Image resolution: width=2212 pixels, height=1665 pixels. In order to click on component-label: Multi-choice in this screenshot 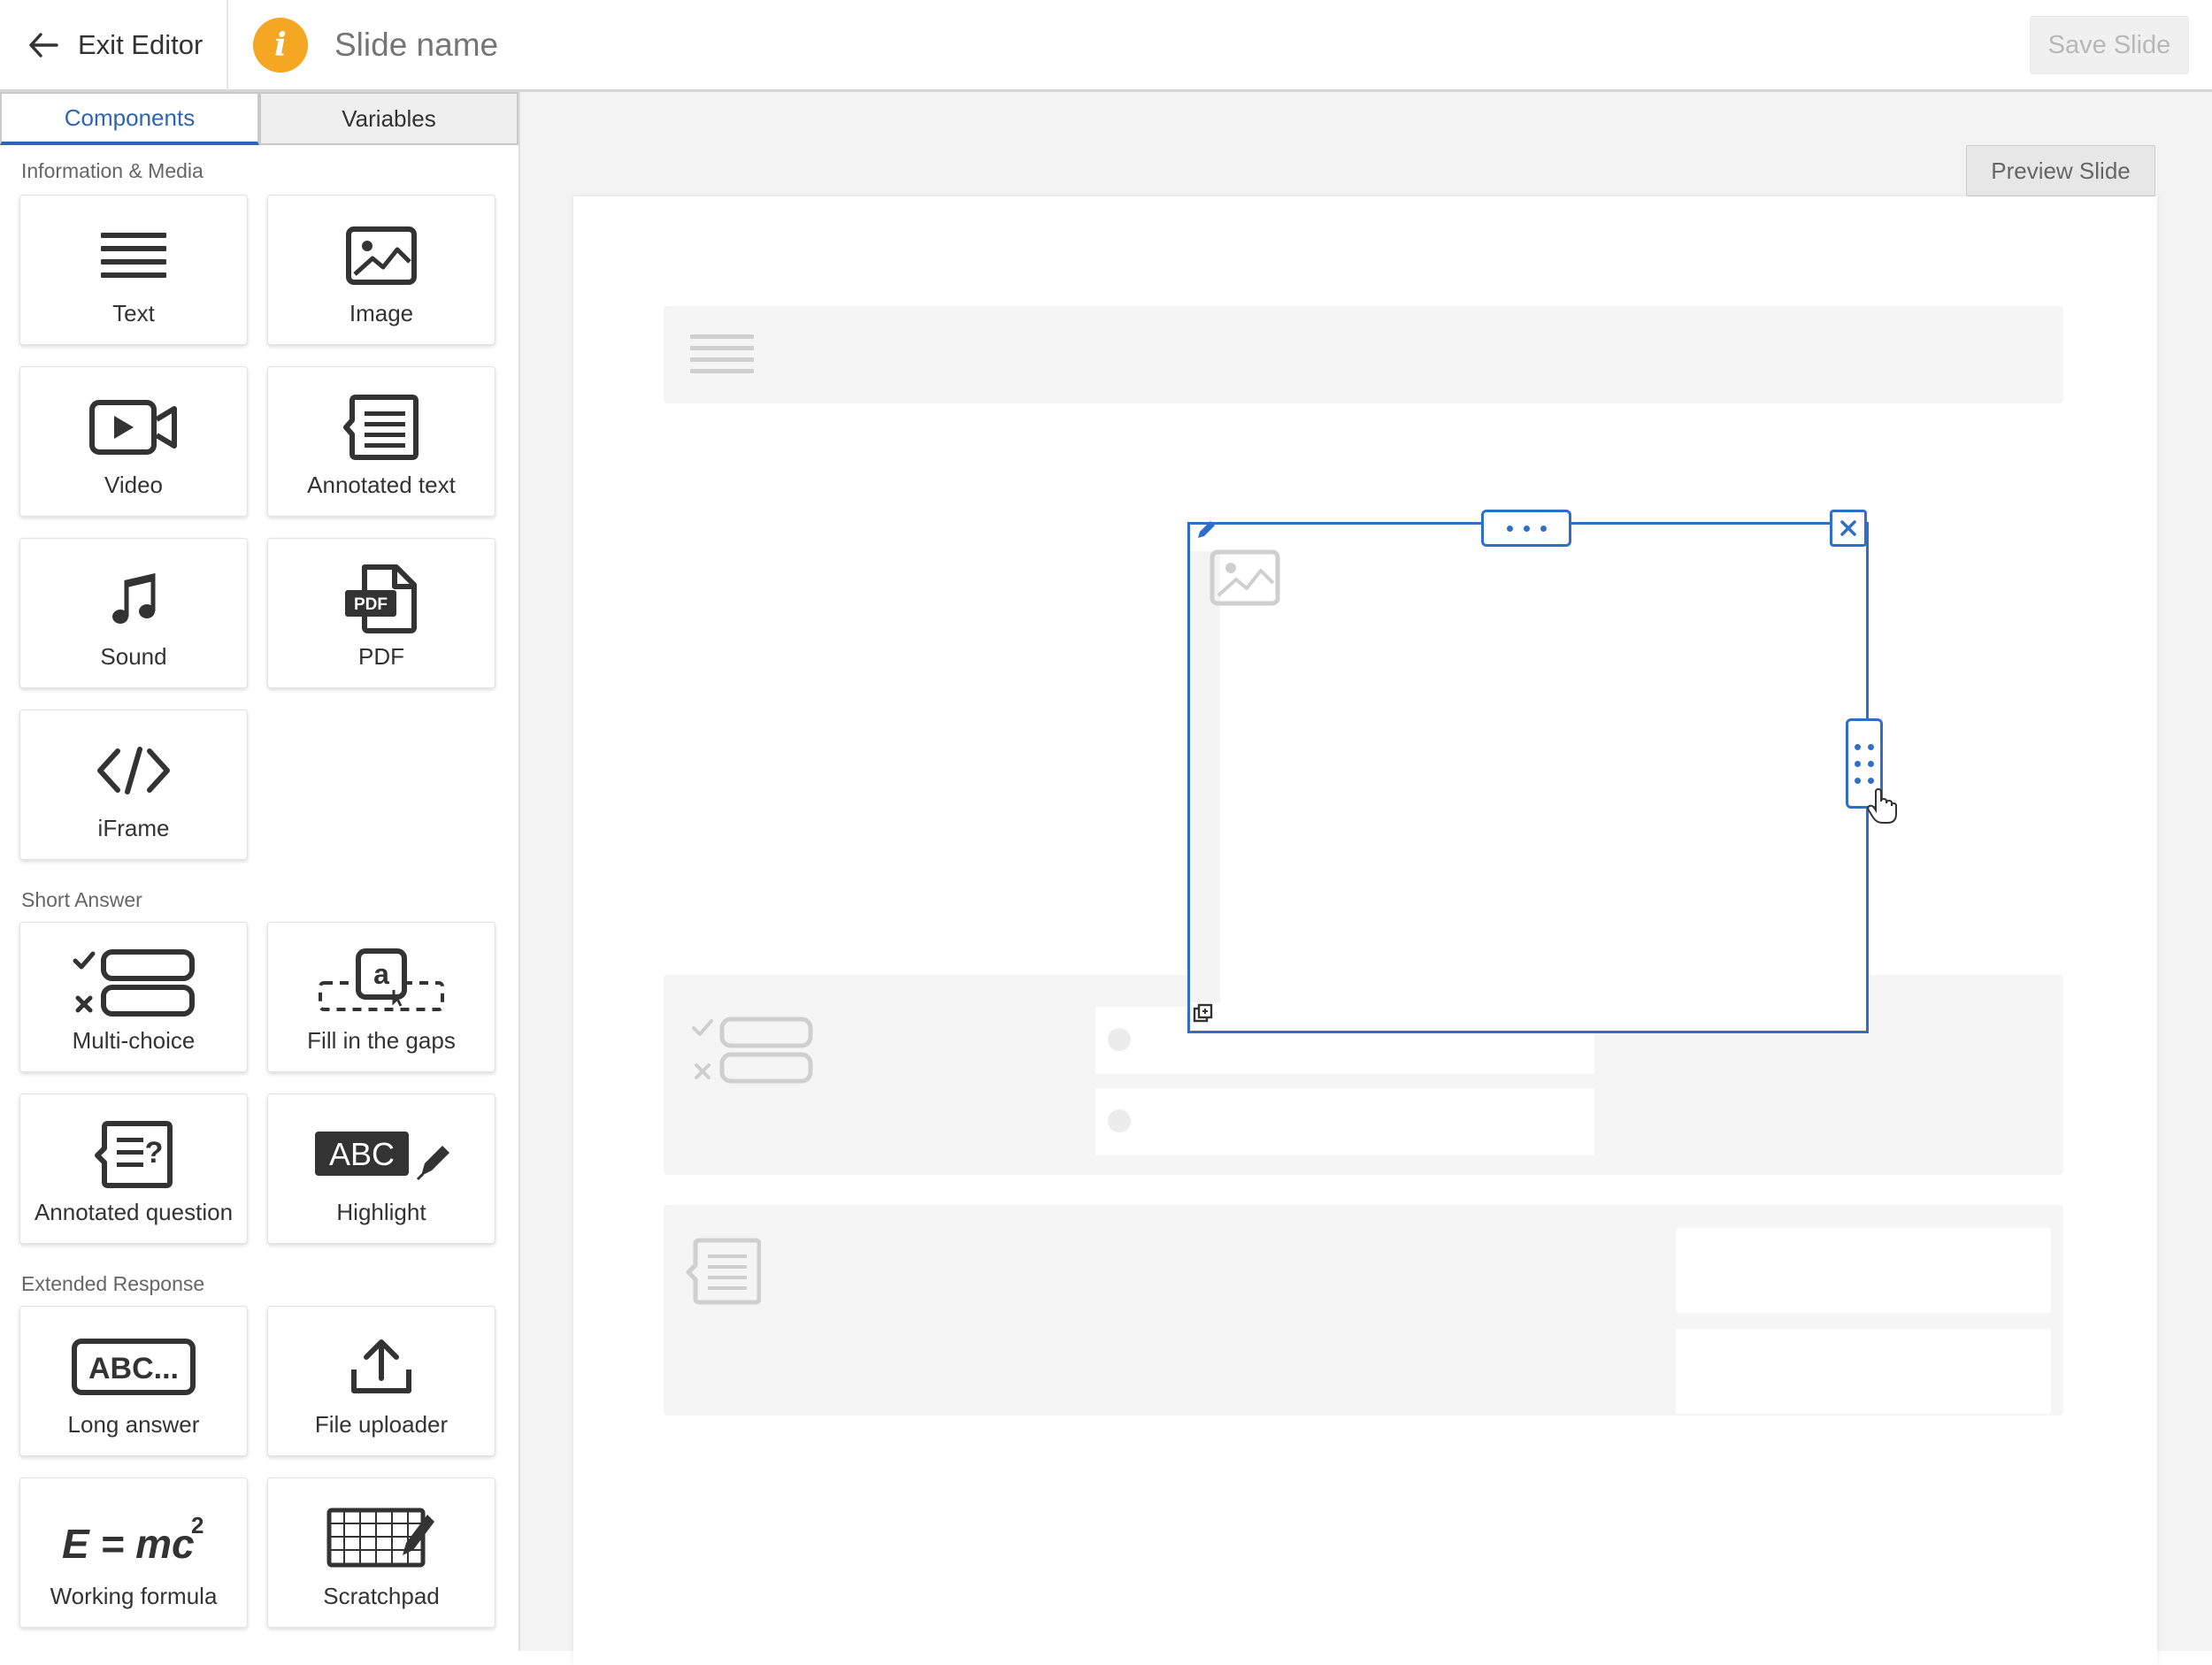, I will do `click(134, 1040)`.